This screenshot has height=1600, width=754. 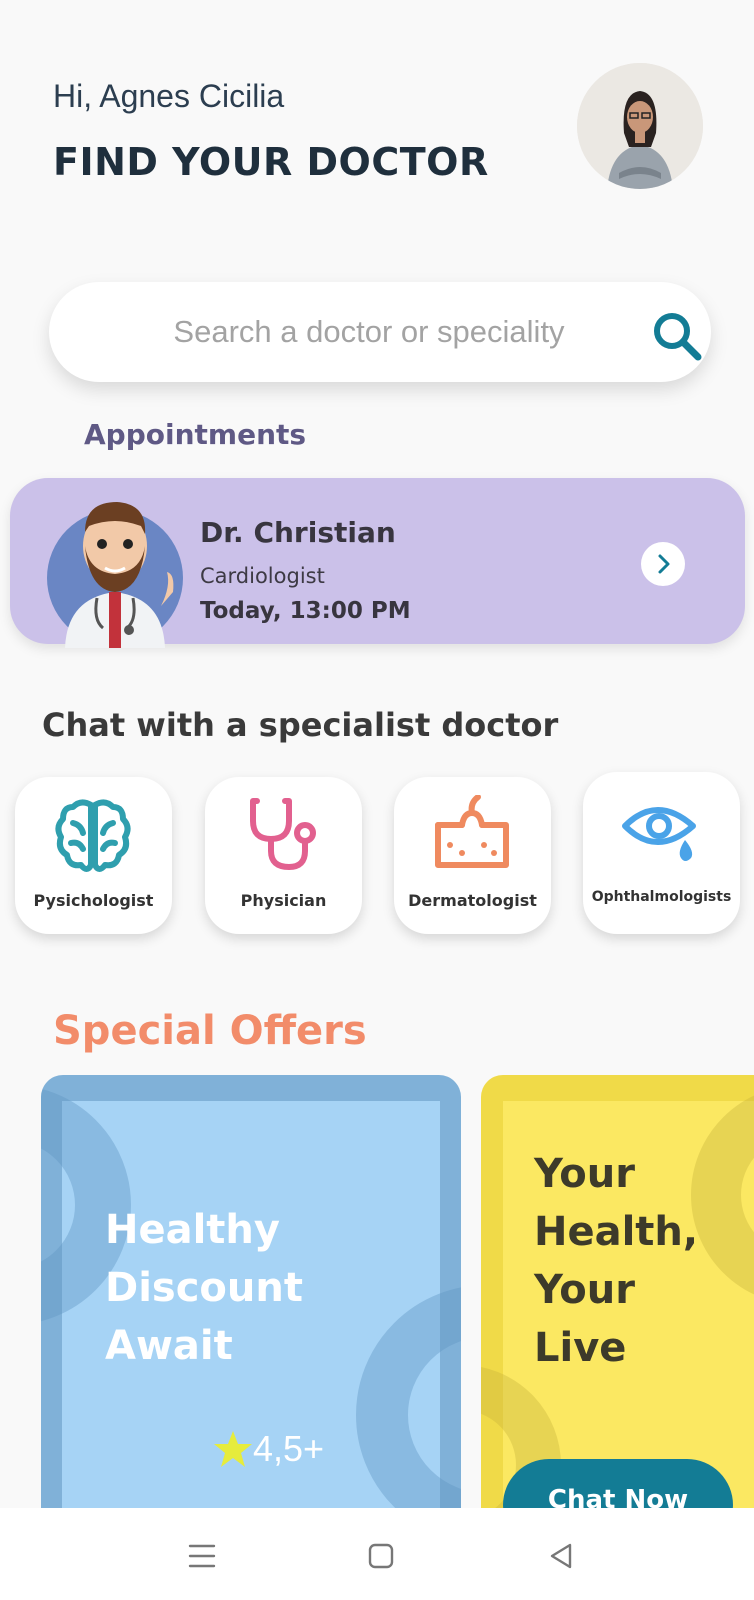 What do you see at coordinates (233, 1449) in the screenshot?
I see `star-icon` at bounding box center [233, 1449].